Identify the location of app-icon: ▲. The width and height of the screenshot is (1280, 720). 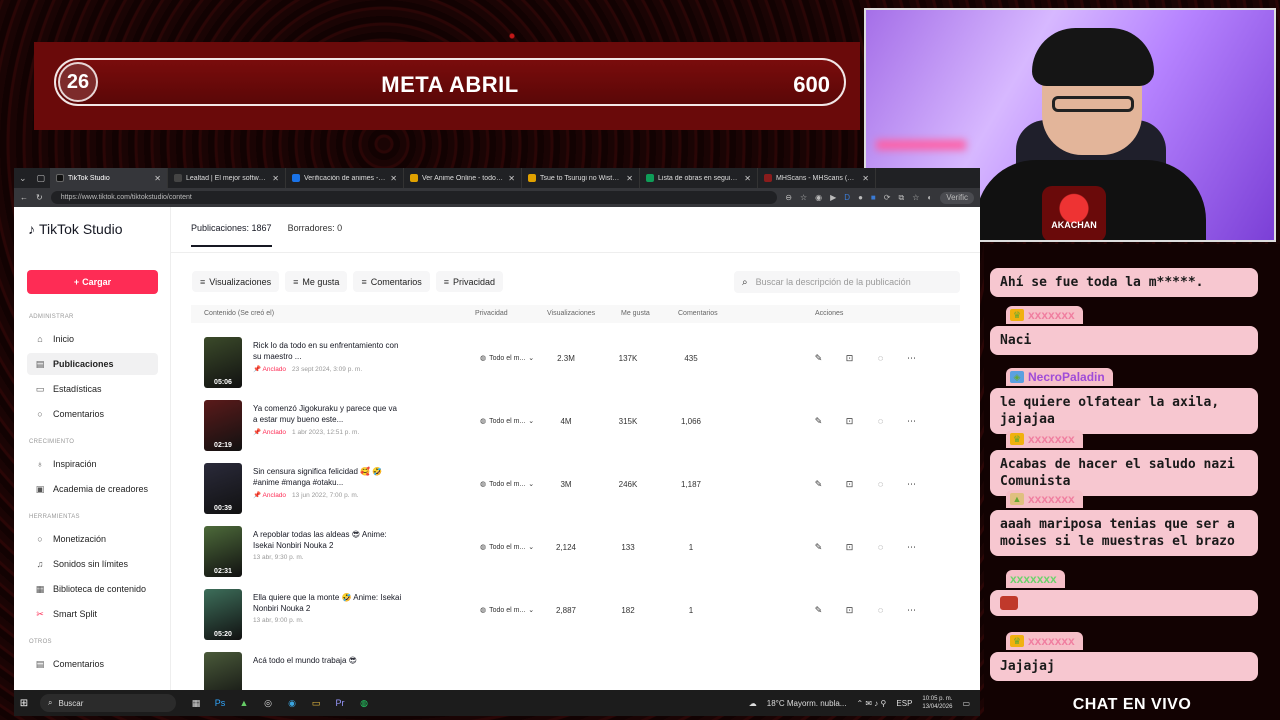
(244, 703).